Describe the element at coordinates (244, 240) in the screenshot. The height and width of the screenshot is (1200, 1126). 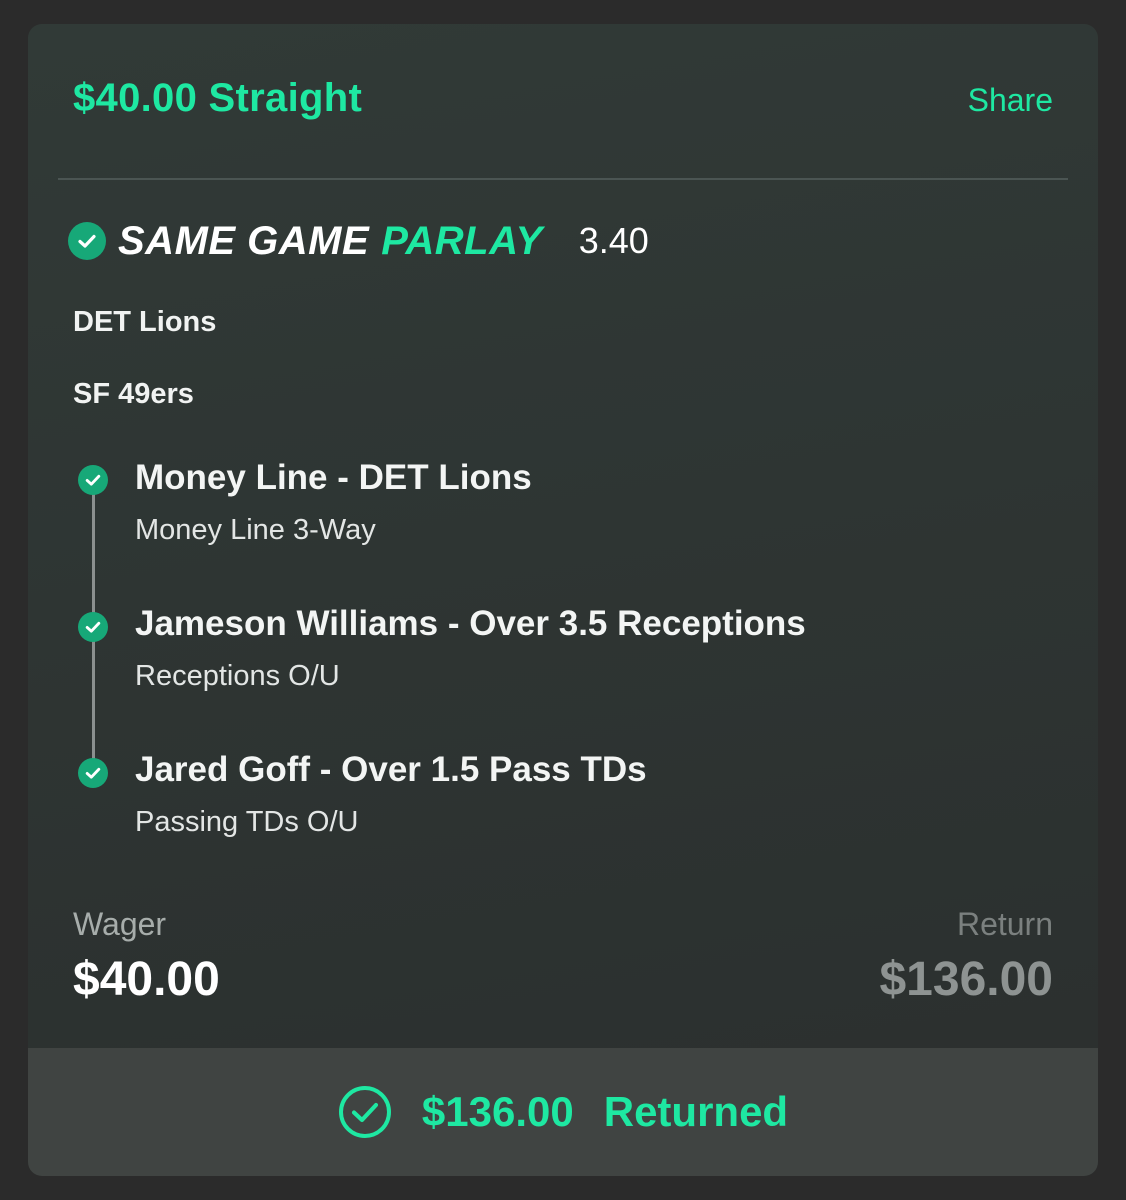
I see `parlay-label-prefix: SAME GAME` at that location.